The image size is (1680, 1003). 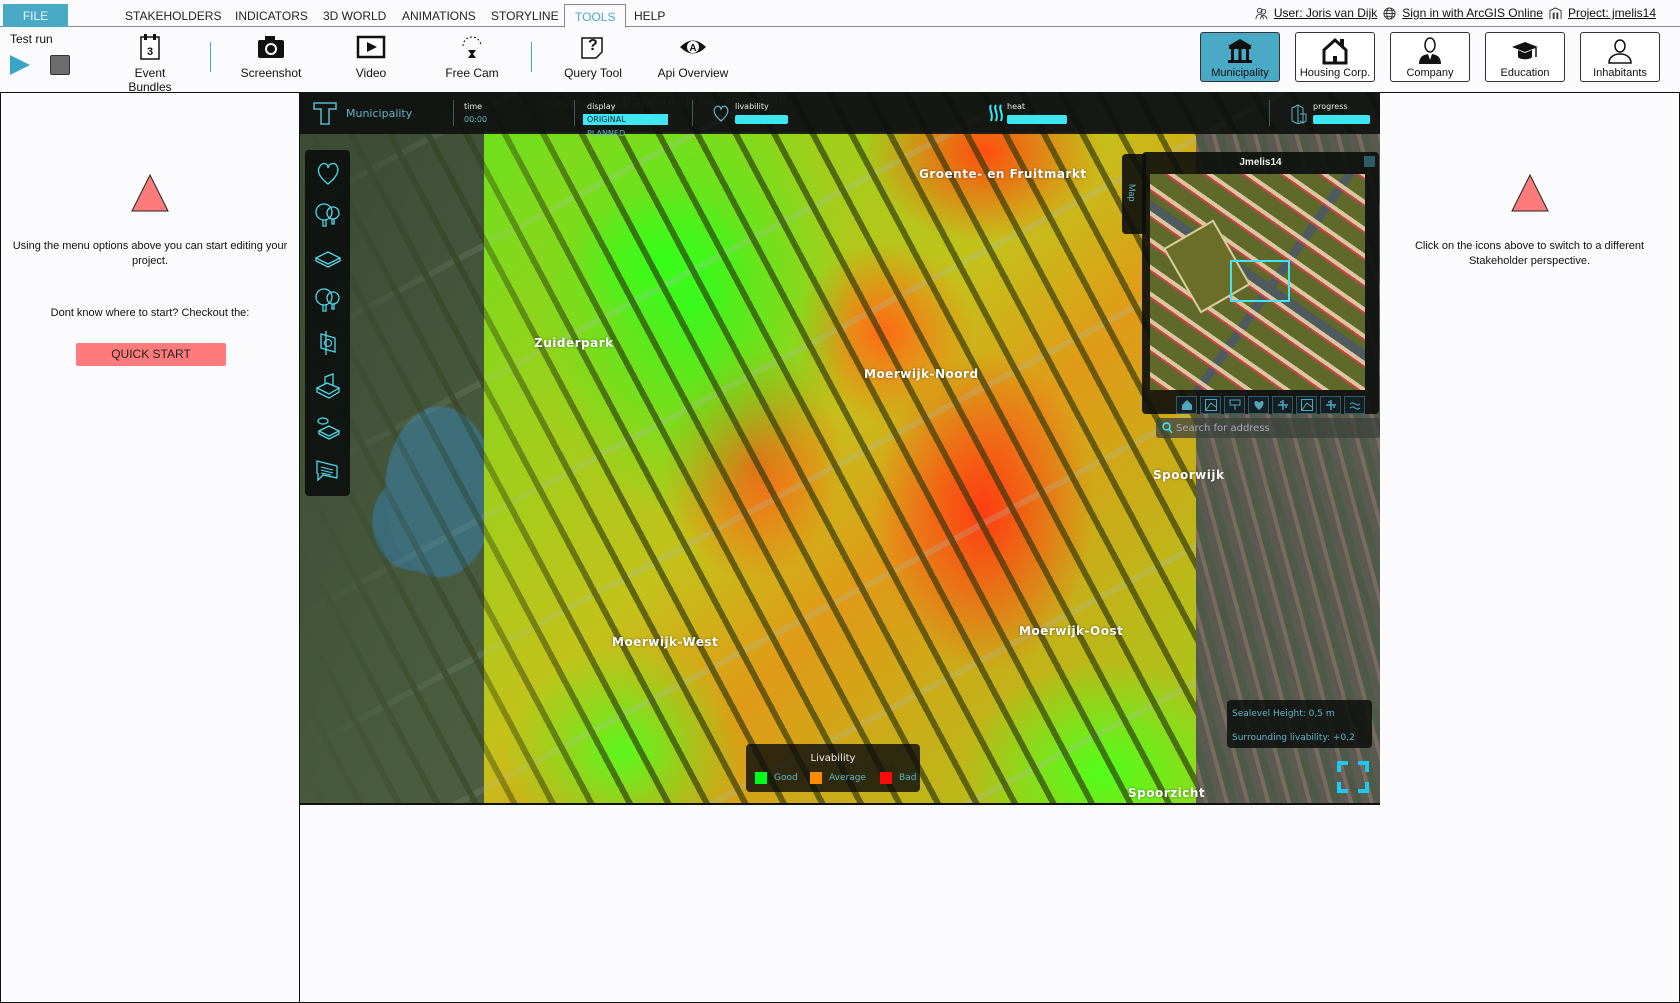 I want to click on money-tool-icon, so click(x=328, y=427).